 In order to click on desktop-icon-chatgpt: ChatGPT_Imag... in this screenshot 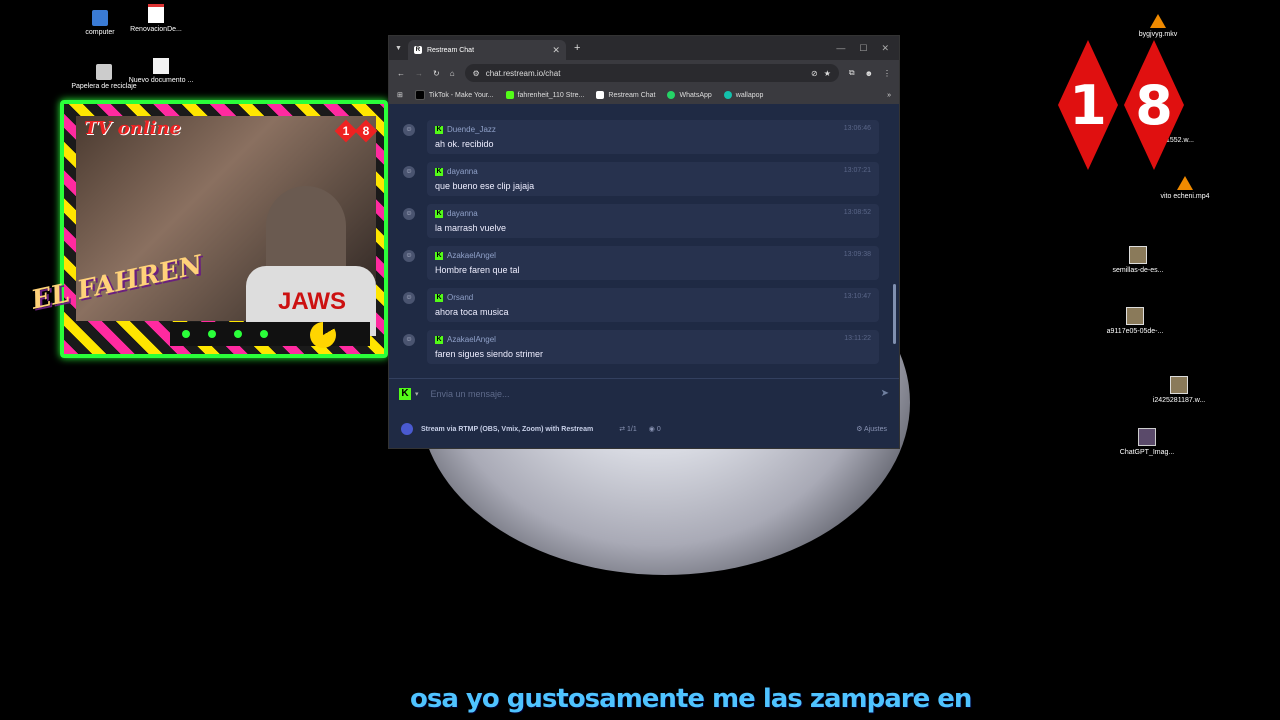, I will do `click(1147, 442)`.